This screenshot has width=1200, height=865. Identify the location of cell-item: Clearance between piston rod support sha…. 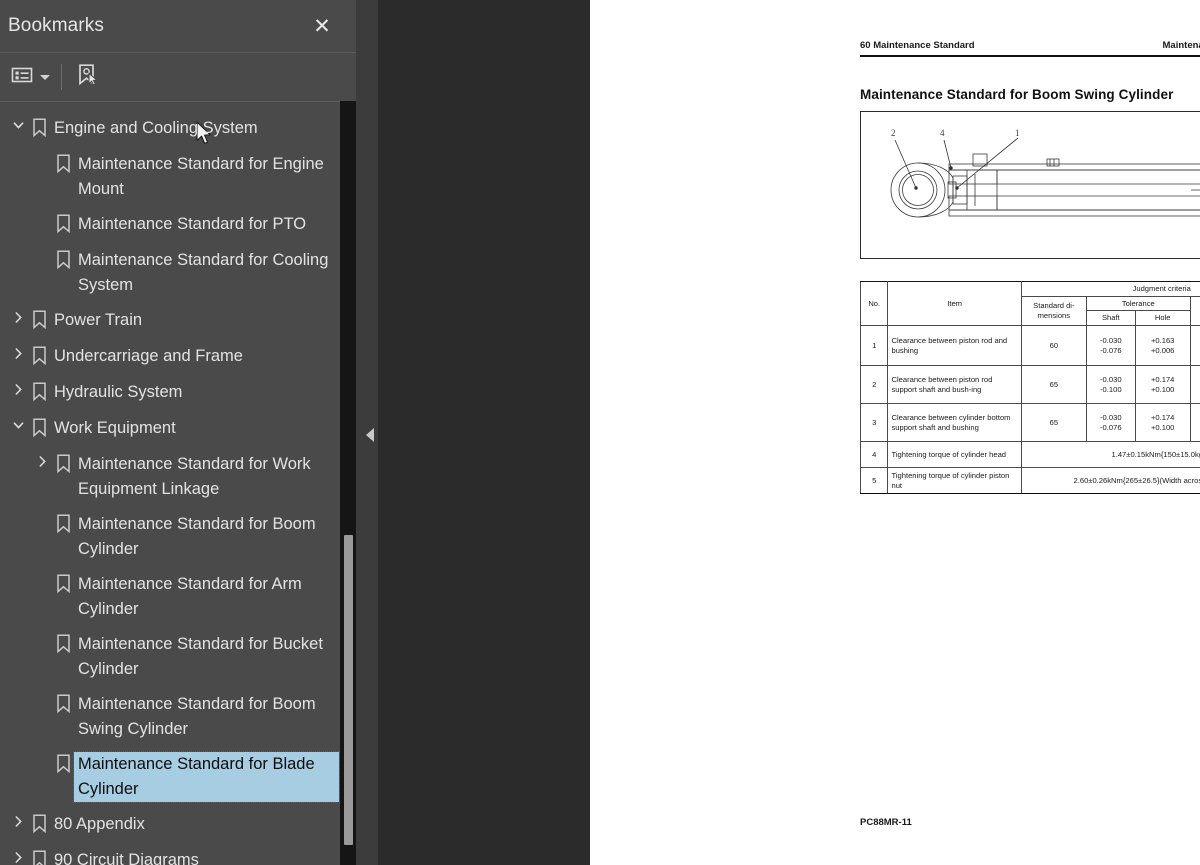
(954, 385).